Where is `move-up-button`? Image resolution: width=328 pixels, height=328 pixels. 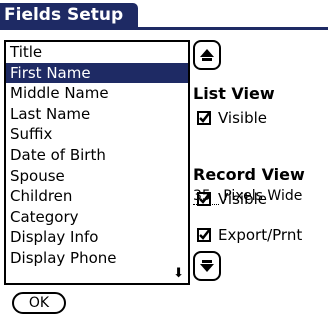
move-up-button is located at coordinates (207, 55).